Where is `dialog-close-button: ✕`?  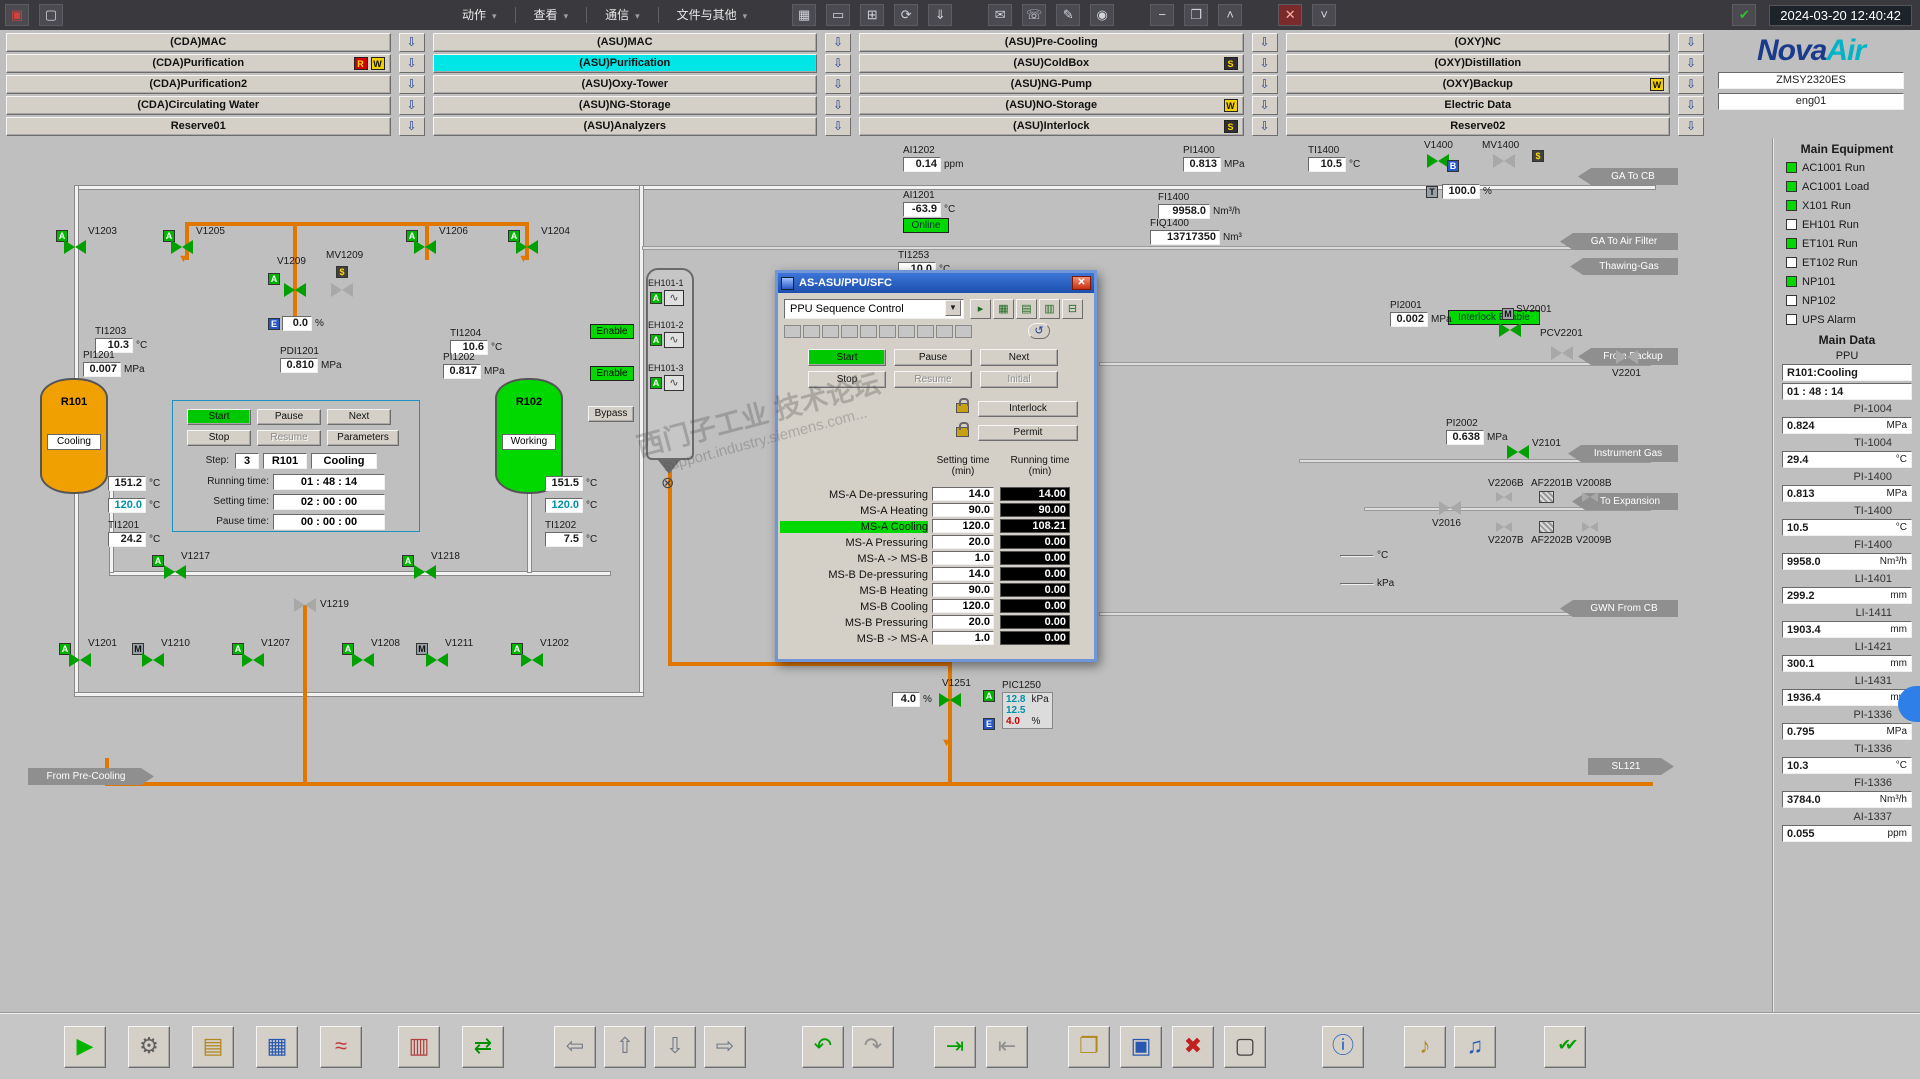
dialog-close-button: ✕ is located at coordinates (1081, 283).